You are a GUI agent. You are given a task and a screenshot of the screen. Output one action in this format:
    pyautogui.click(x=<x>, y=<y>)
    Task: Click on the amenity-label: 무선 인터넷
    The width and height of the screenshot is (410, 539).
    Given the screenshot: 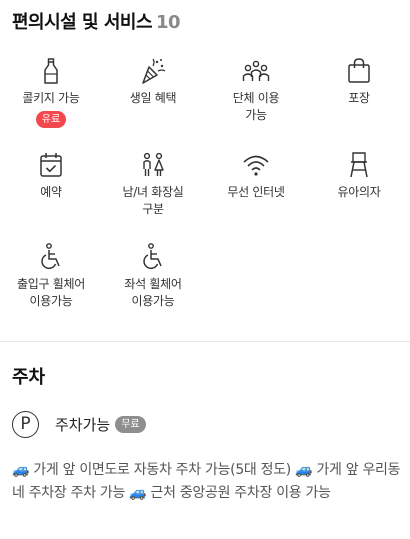 What is the action you would take?
    pyautogui.click(x=256, y=192)
    